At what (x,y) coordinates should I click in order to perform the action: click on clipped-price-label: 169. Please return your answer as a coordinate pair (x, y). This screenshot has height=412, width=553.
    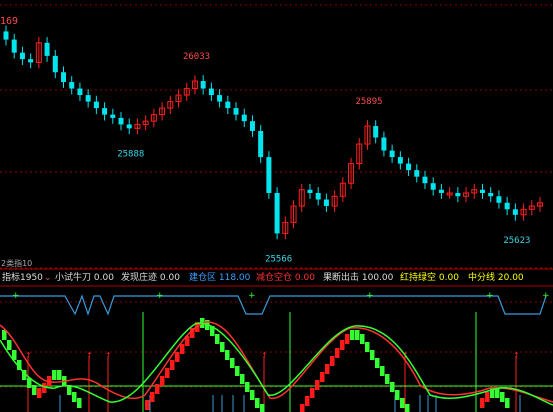
    Looking at the image, I should click on (9, 21).